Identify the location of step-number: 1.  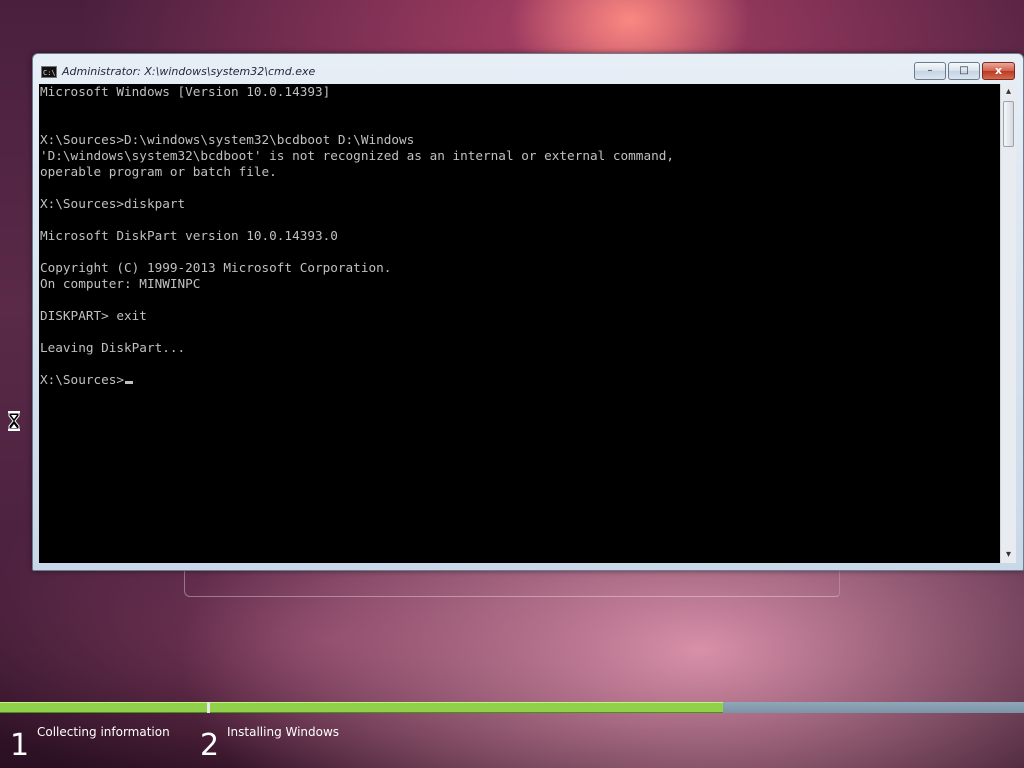
(20, 745).